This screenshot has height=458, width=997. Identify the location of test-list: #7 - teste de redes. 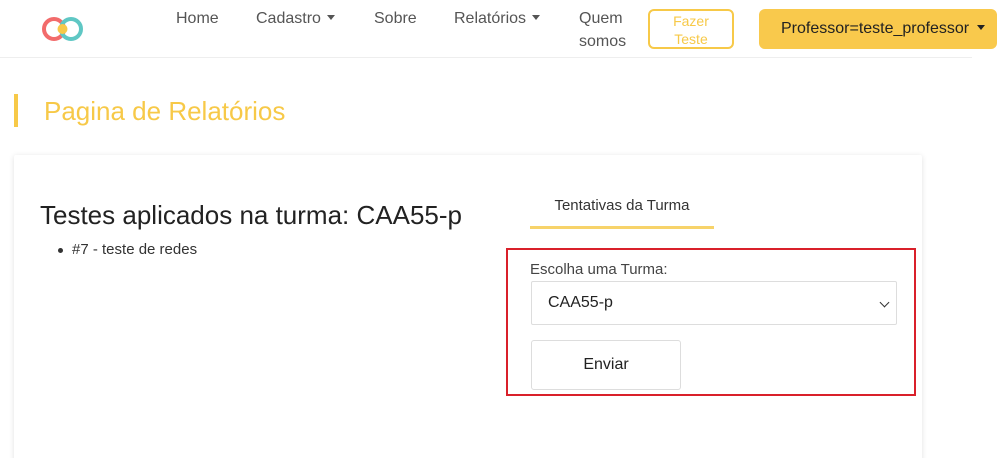
(126, 250).